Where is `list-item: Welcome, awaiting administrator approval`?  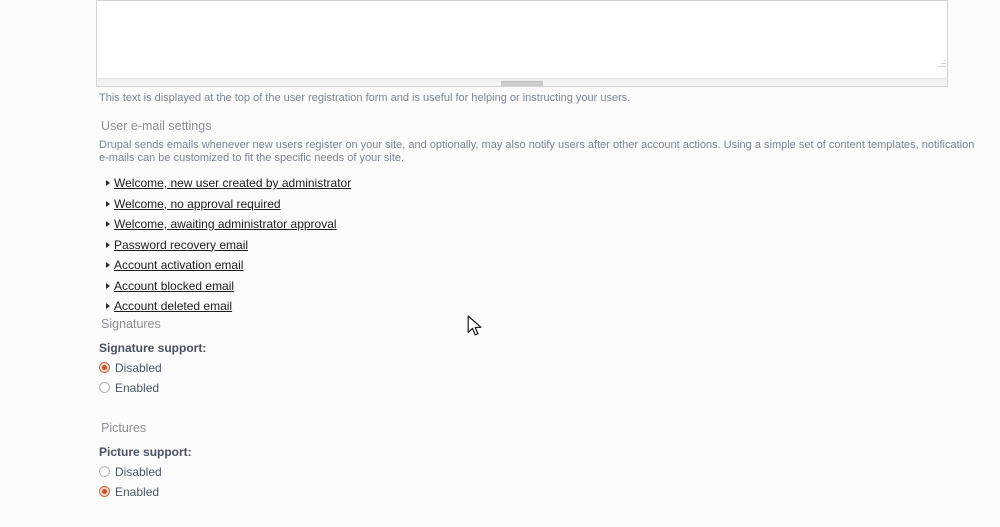
list-item: Welcome, awaiting administrator approval is located at coordinates (543, 224).